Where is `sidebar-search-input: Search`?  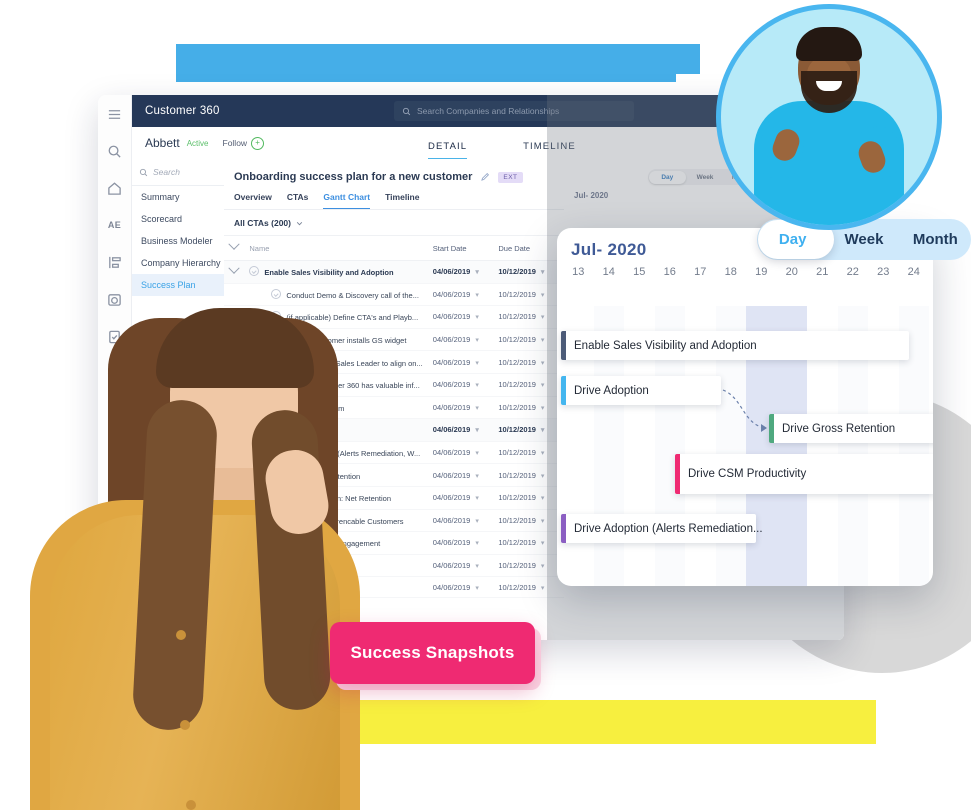
sidebar-search-input: Search is located at coordinates (178, 172).